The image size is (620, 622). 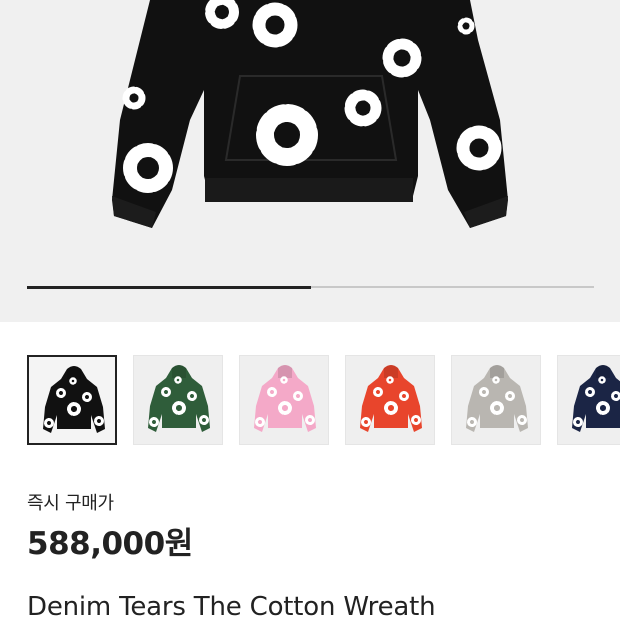 I want to click on gallery-progress-fill, so click(x=169, y=287).